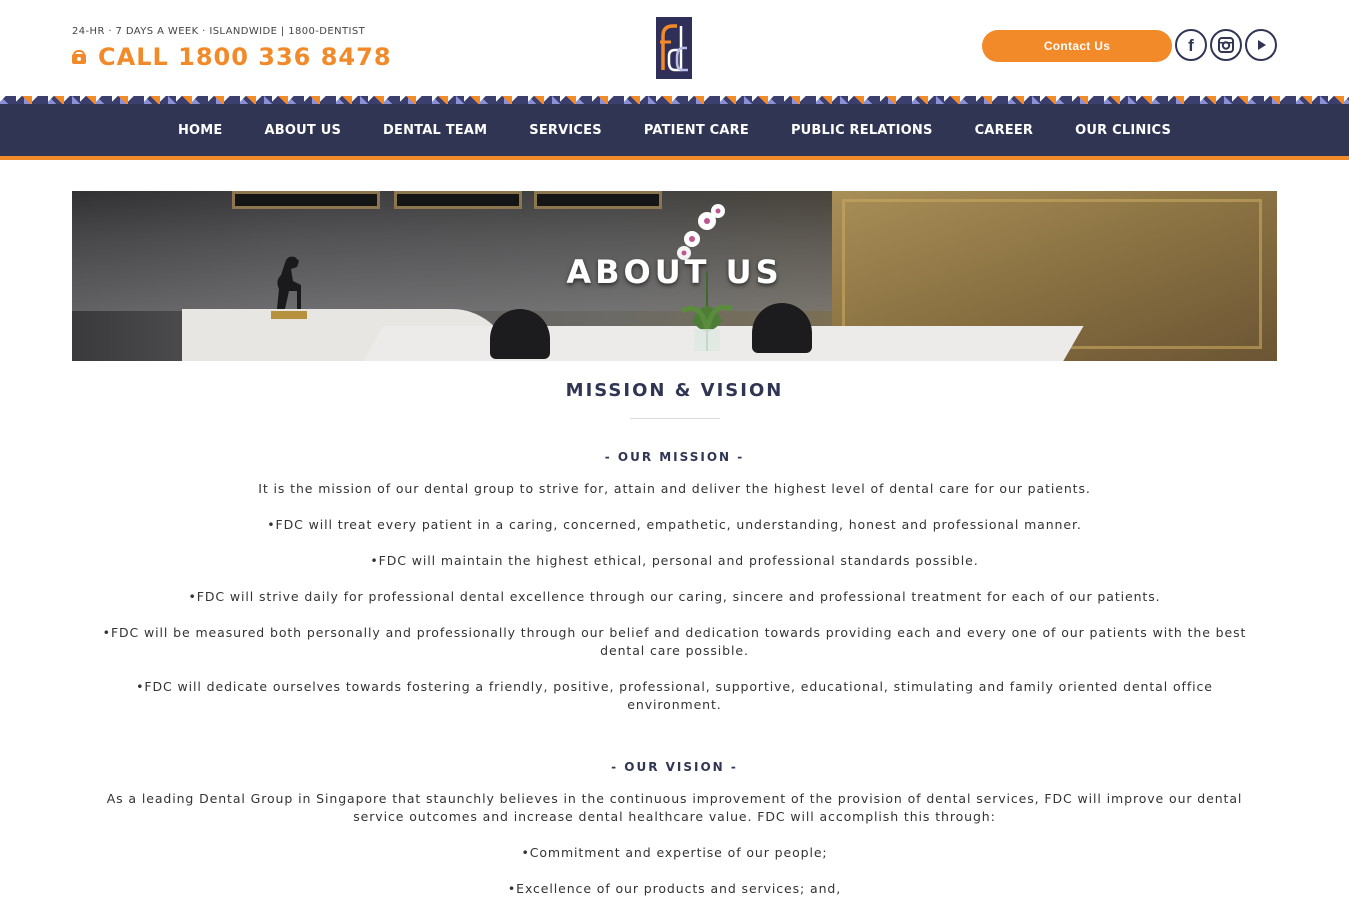 The image size is (1349, 899). I want to click on nav-item-patient-care: PATIENT CARE, so click(696, 130).